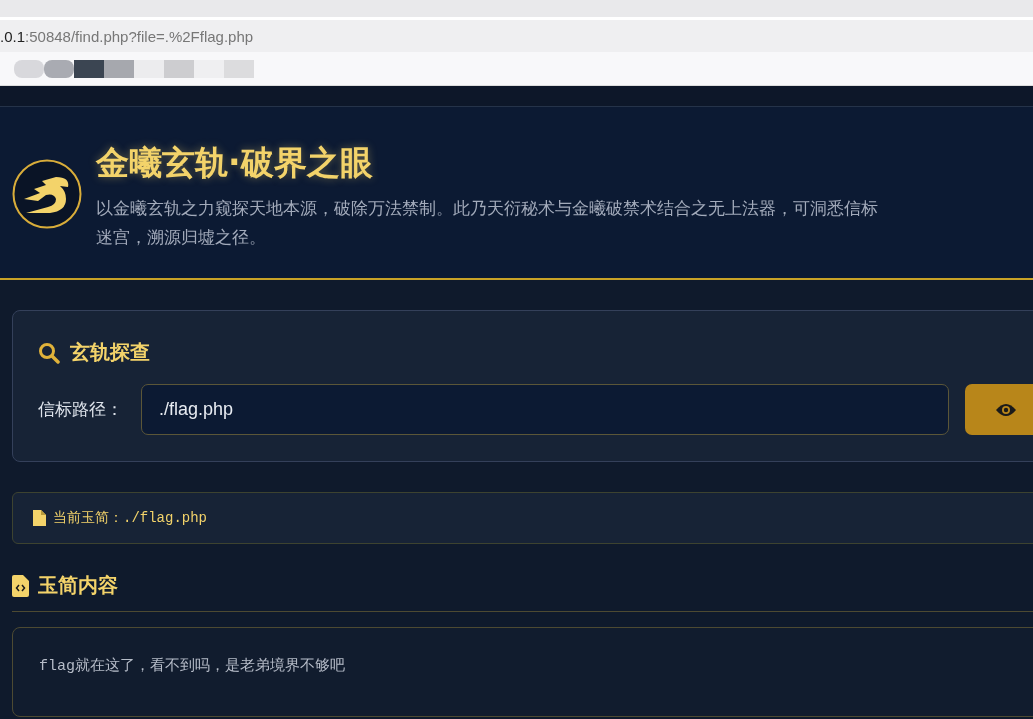 The image size is (1033, 719). Describe the element at coordinates (1006, 409) in the screenshot. I see `eye-icon` at that location.